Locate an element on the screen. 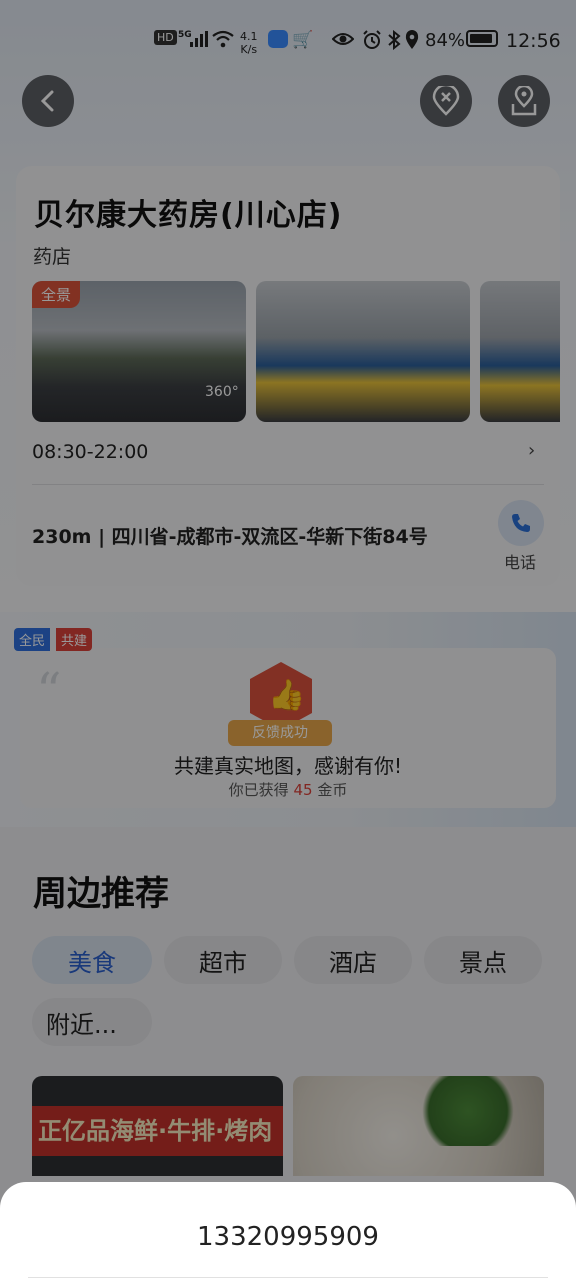  signal-icon is located at coordinates (199, 41).